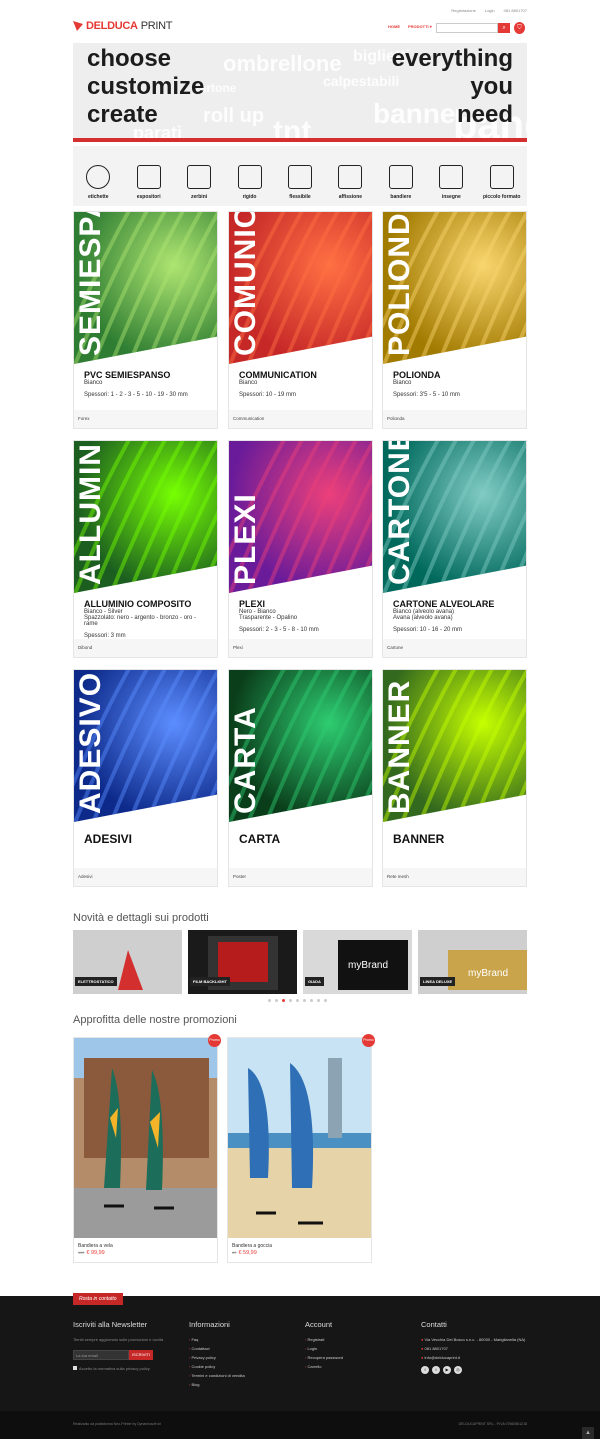 The image size is (600, 1439). What do you see at coordinates (90, 742) in the screenshot?
I see `product-vertical-word: ADESIVO` at bounding box center [90, 742].